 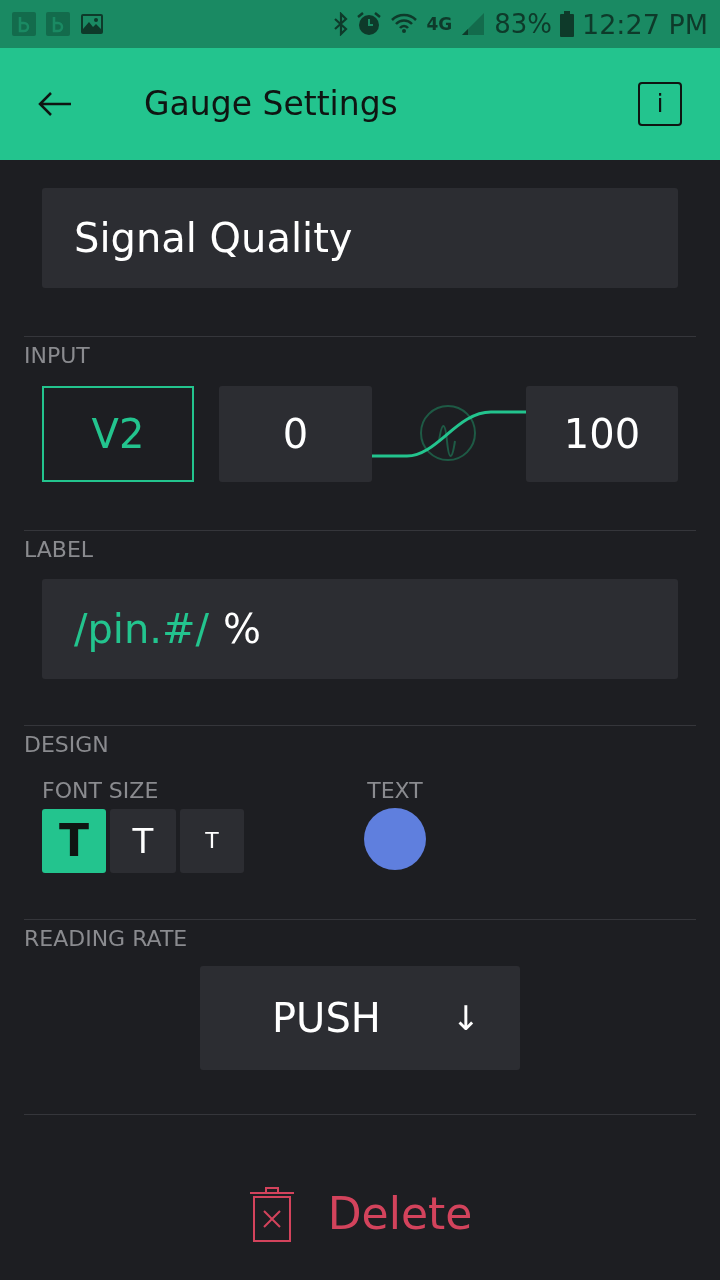 I want to click on network-type: 4G, so click(x=439, y=24).